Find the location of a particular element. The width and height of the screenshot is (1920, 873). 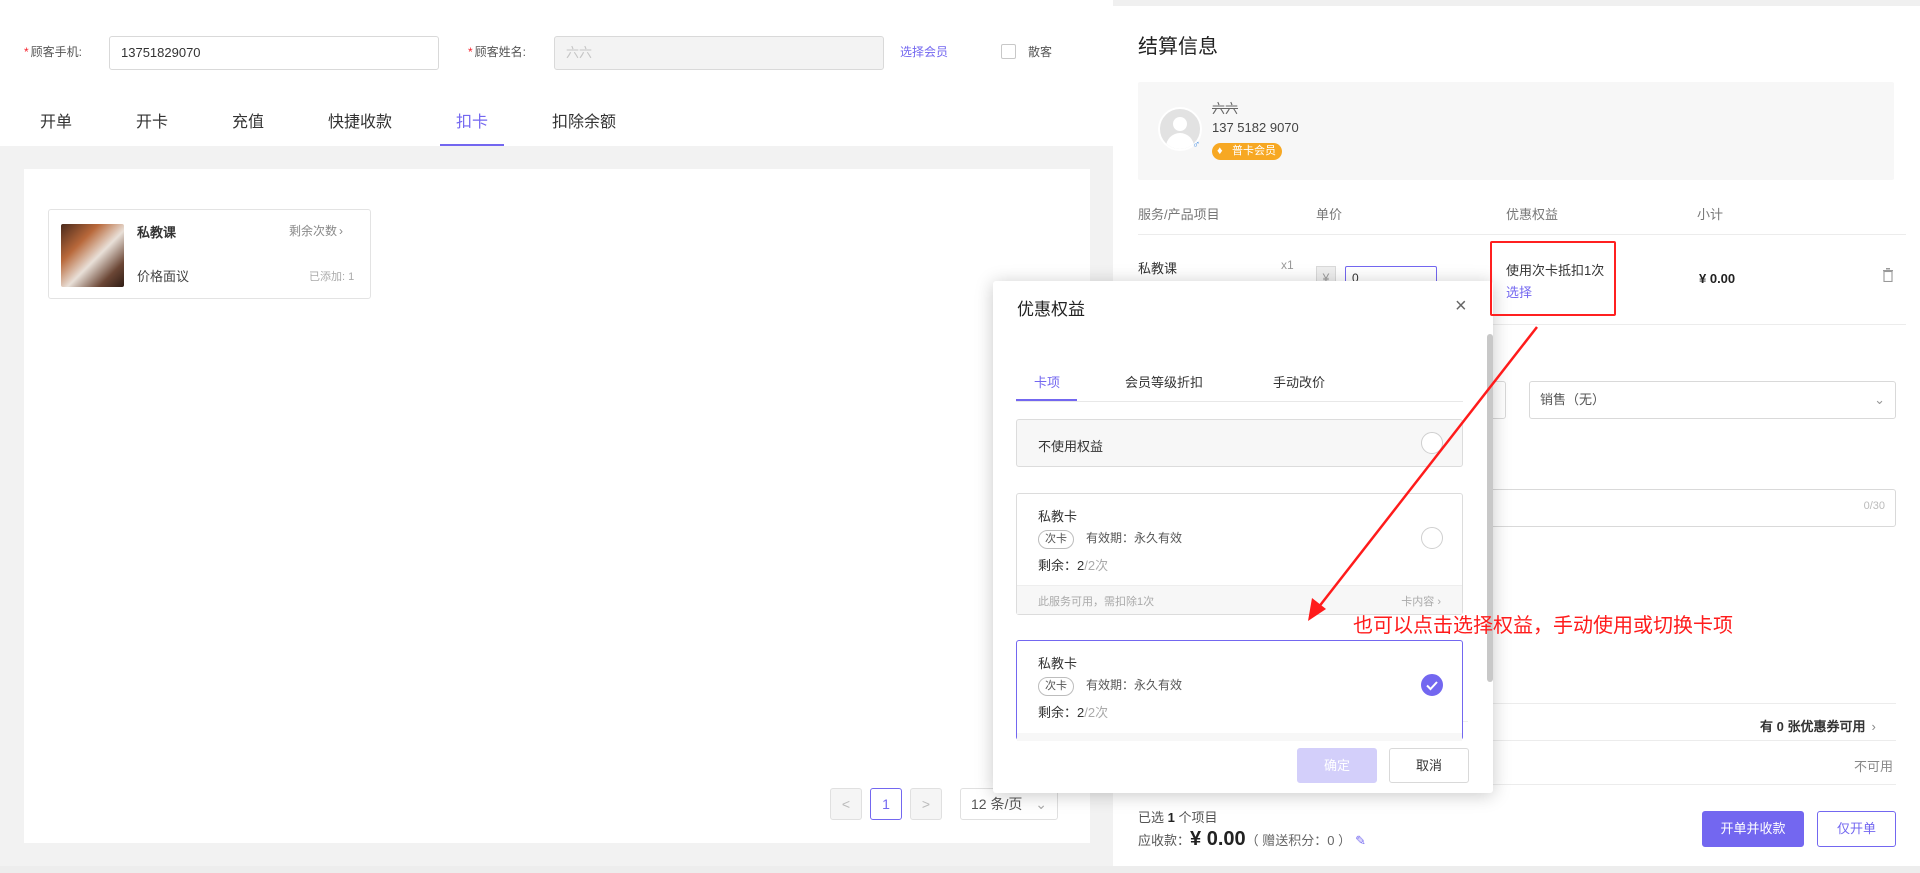

annotation-arrow is located at coordinates (1423, 473).